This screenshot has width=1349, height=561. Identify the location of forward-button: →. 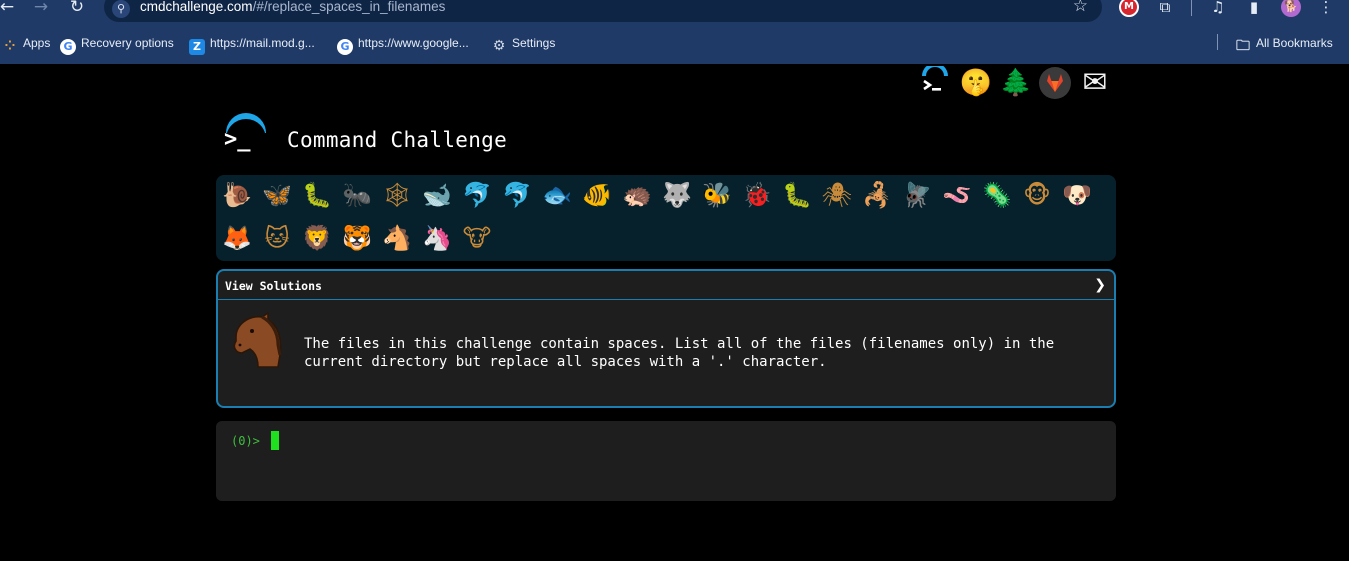
(41, 8).